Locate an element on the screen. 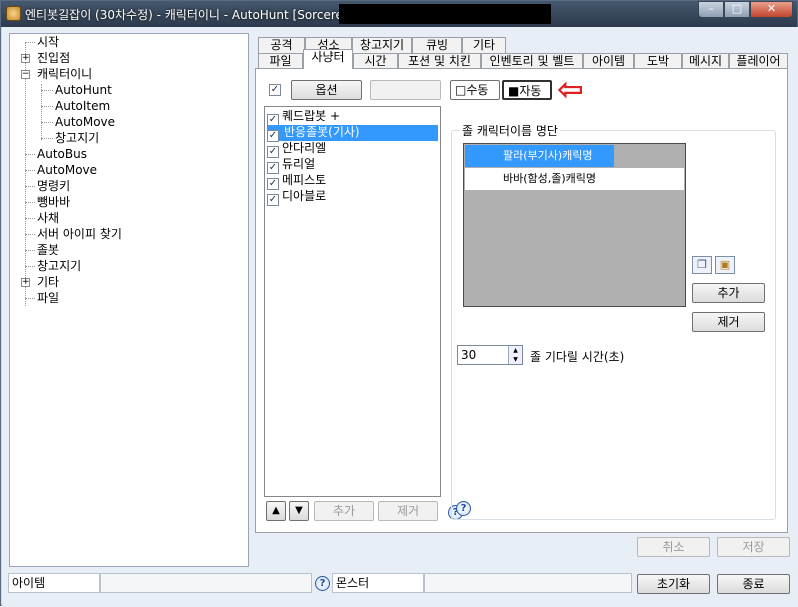 This screenshot has width=798, height=607. wait-time-label: 졸 기다릴 시간(초) is located at coordinates (577, 357).